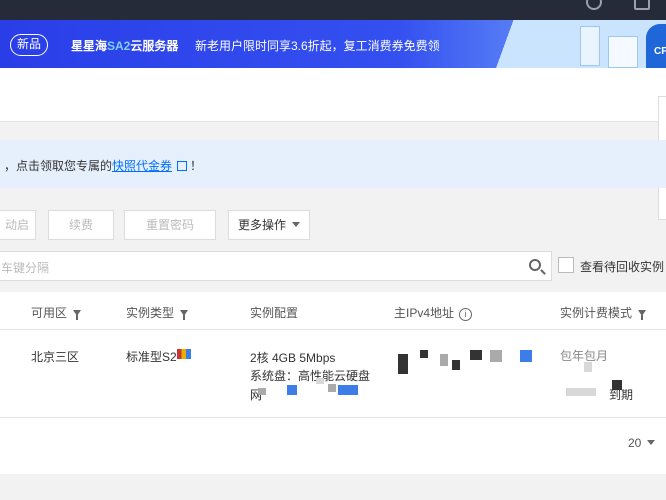 Image resolution: width=666 pixels, height=500 pixels. Describe the element at coordinates (150, 313) in the screenshot. I see `column-instance-type-label: 实例类型` at that location.